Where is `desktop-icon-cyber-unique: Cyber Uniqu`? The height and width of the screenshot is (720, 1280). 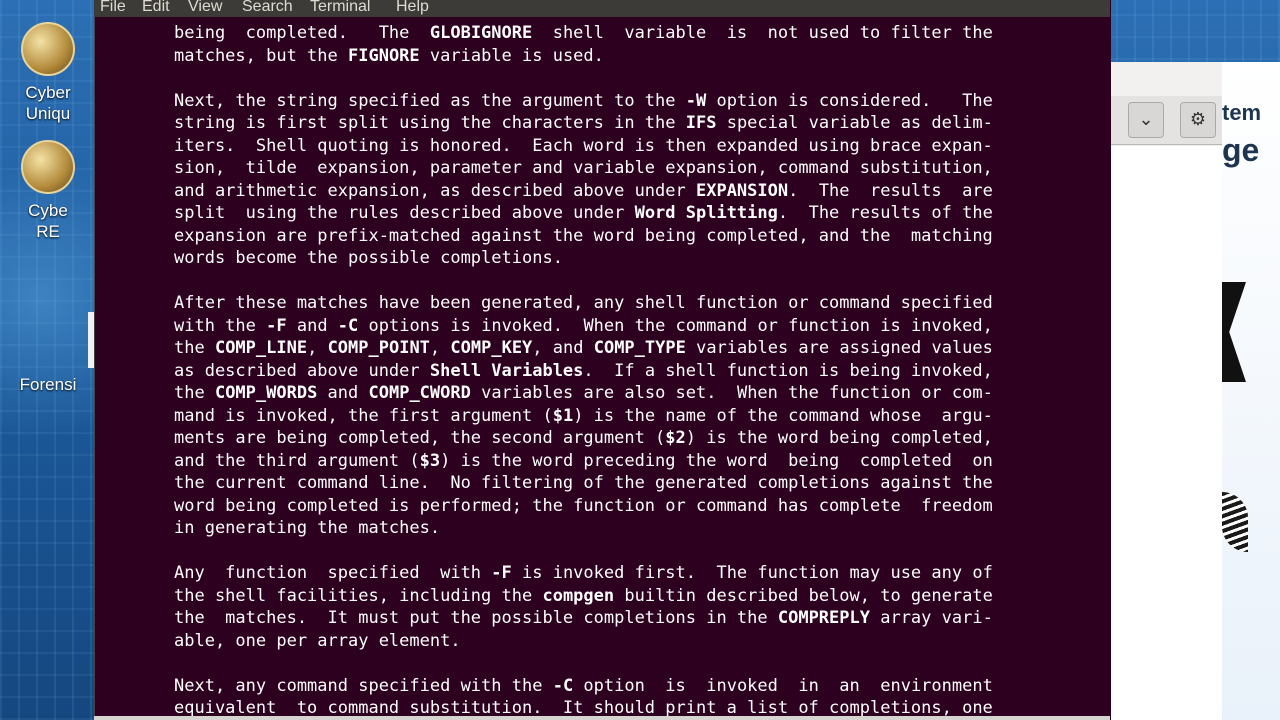 desktop-icon-cyber-unique: Cyber Uniqu is located at coordinates (48, 73).